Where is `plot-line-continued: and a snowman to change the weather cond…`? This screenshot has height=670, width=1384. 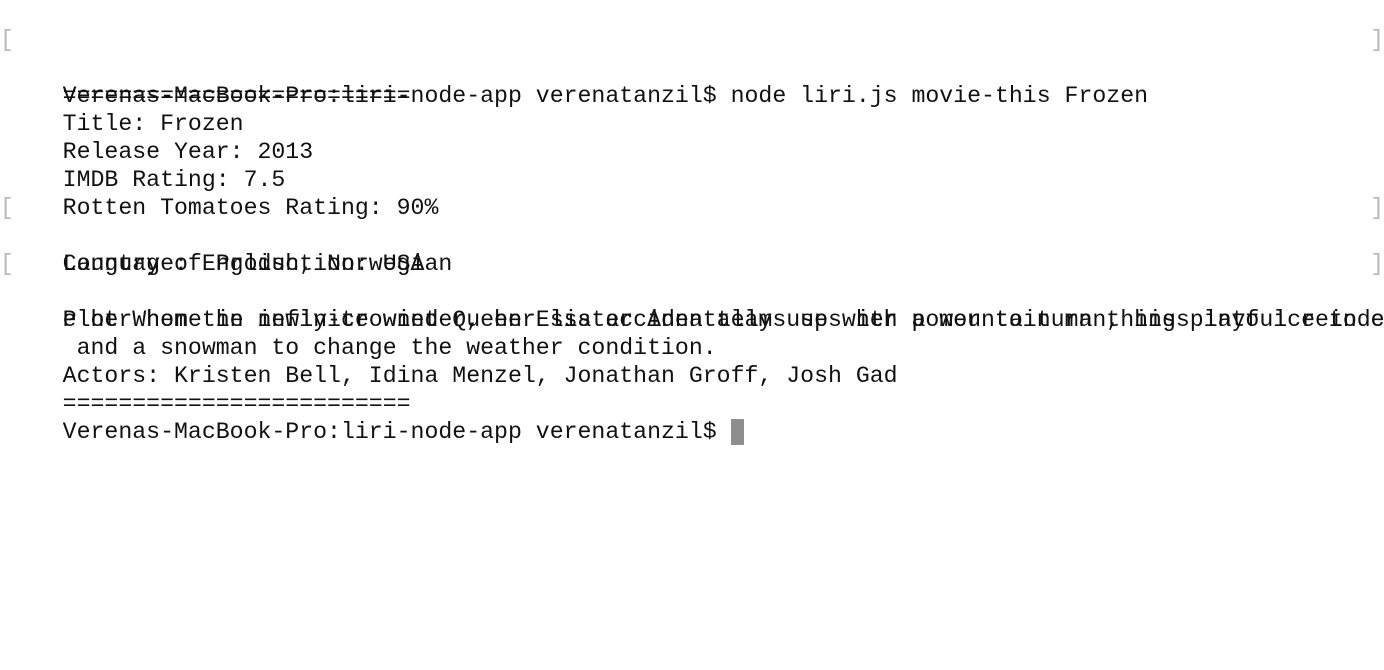 plot-line-continued: and a snowman to change the weather cond… is located at coordinates (692, 333).